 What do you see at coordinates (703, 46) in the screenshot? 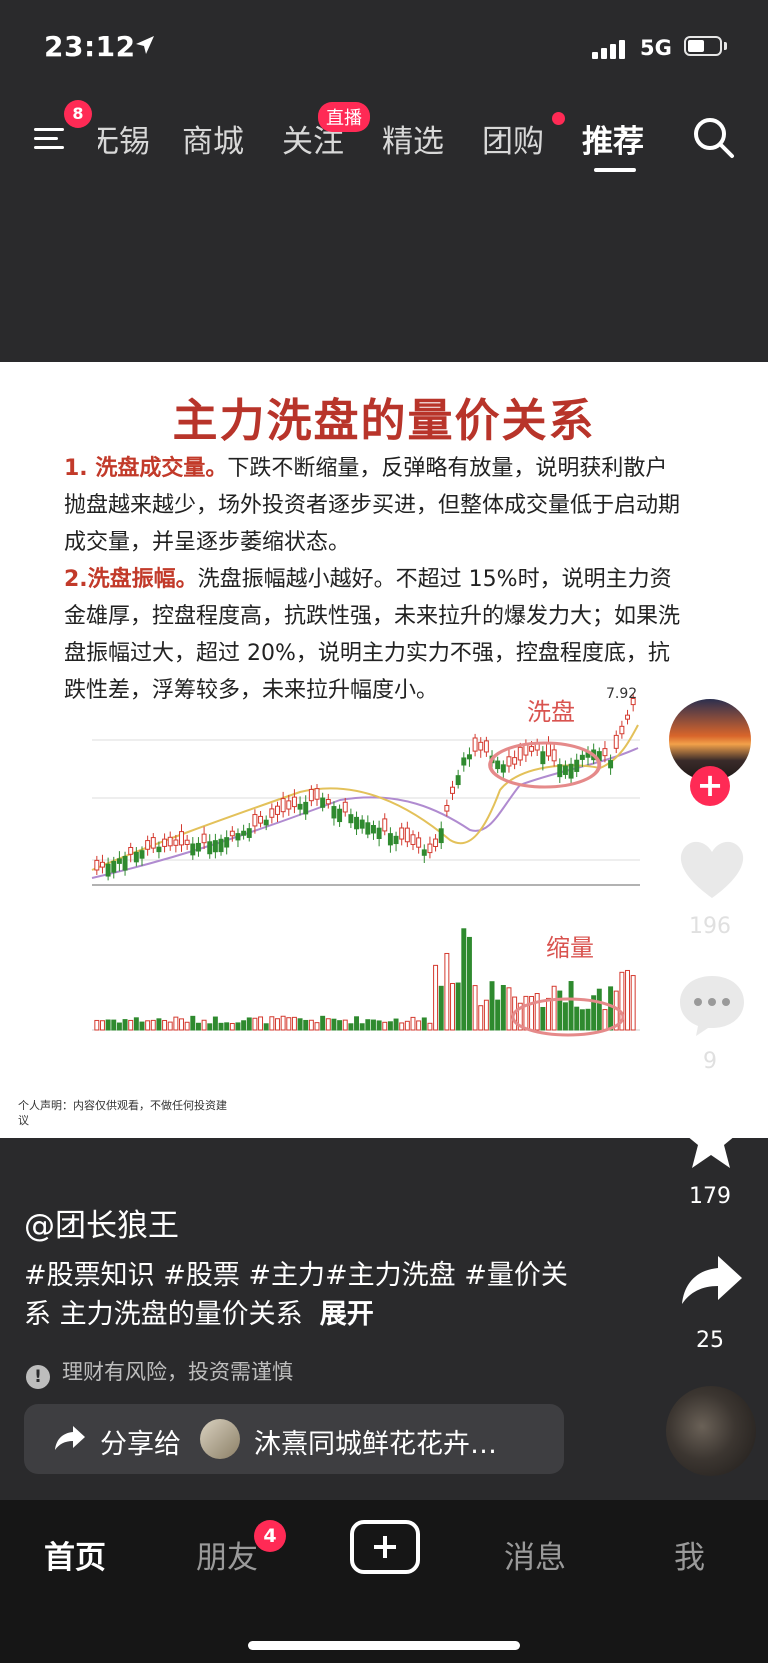
I see `battery-icon` at bounding box center [703, 46].